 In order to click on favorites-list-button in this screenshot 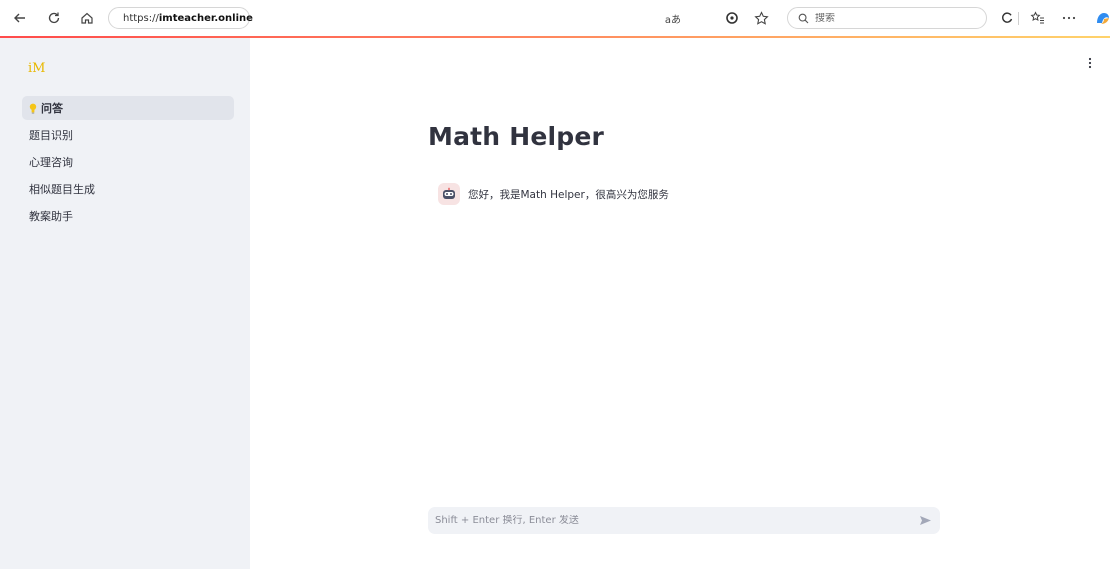, I will do `click(1037, 18)`.